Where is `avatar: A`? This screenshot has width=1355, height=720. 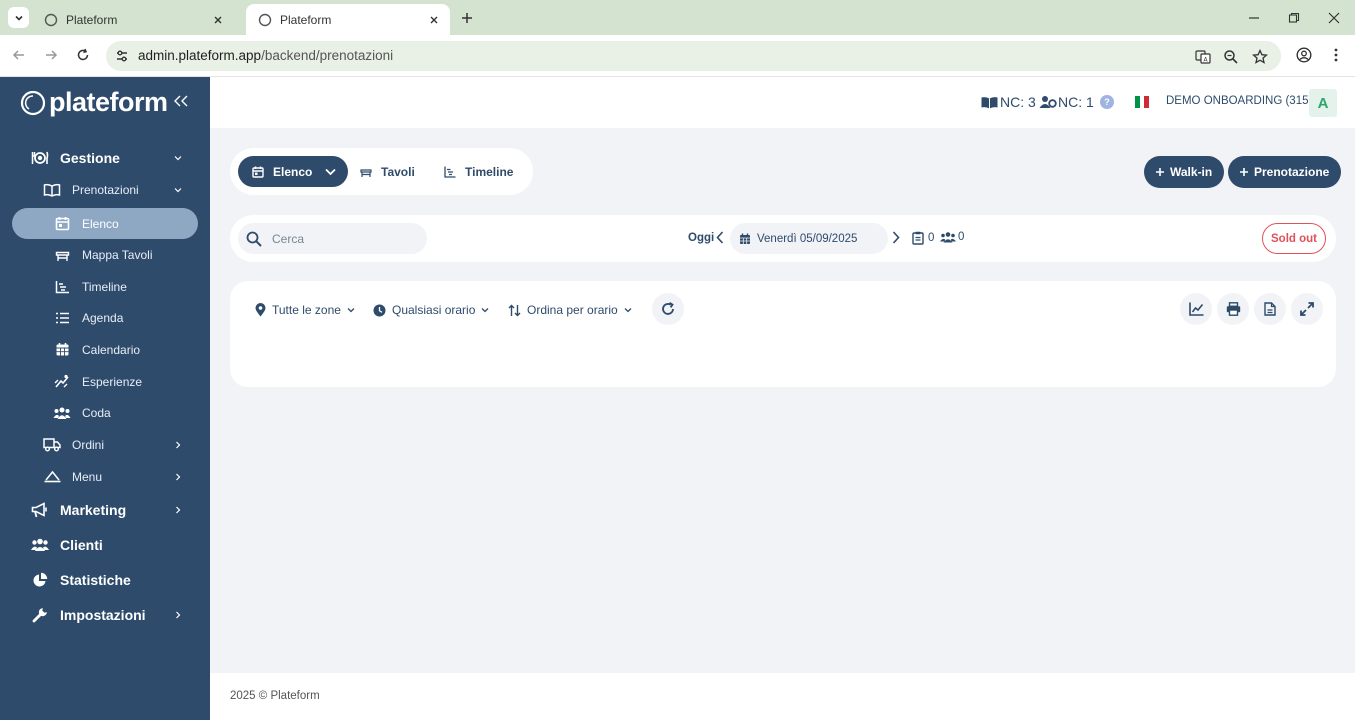 avatar: A is located at coordinates (1323, 103).